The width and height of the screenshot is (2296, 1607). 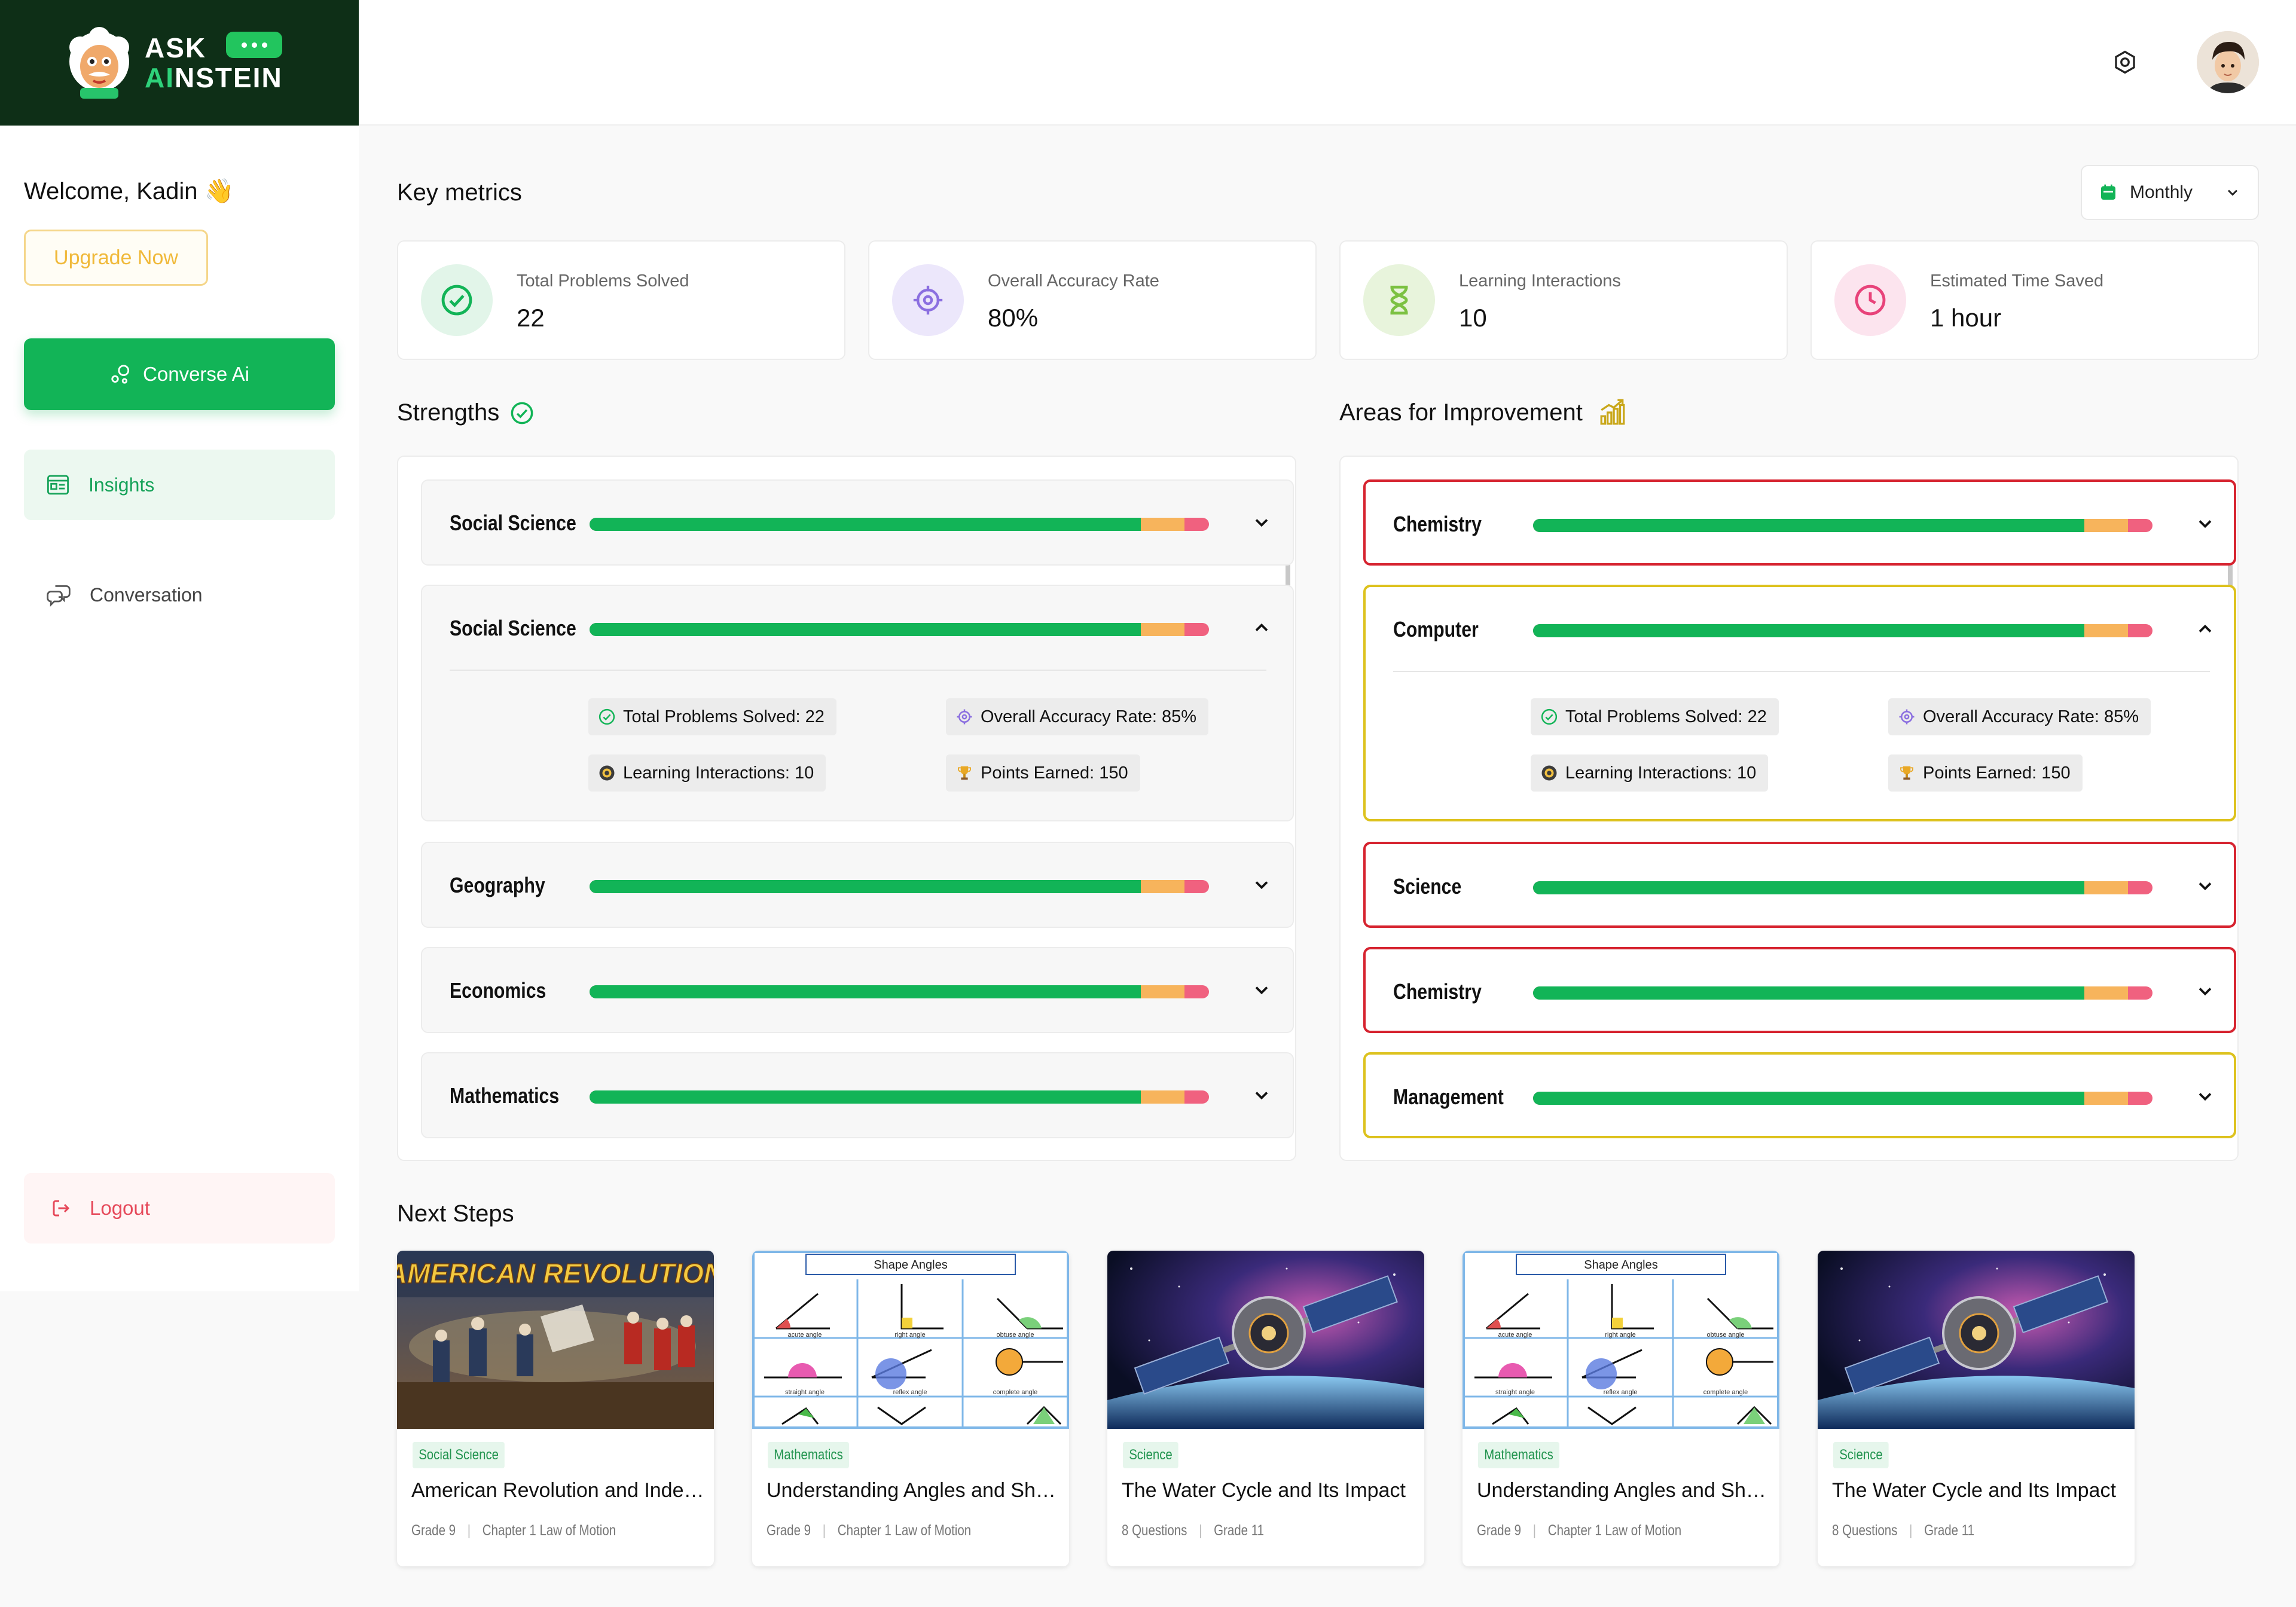 I want to click on strength-item: Mathematics, so click(x=857, y=1095).